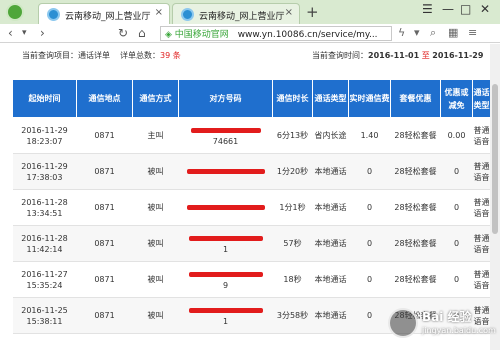  Describe the element at coordinates (417, 32) in the screenshot. I see `dropdown-icon: ▾` at that location.